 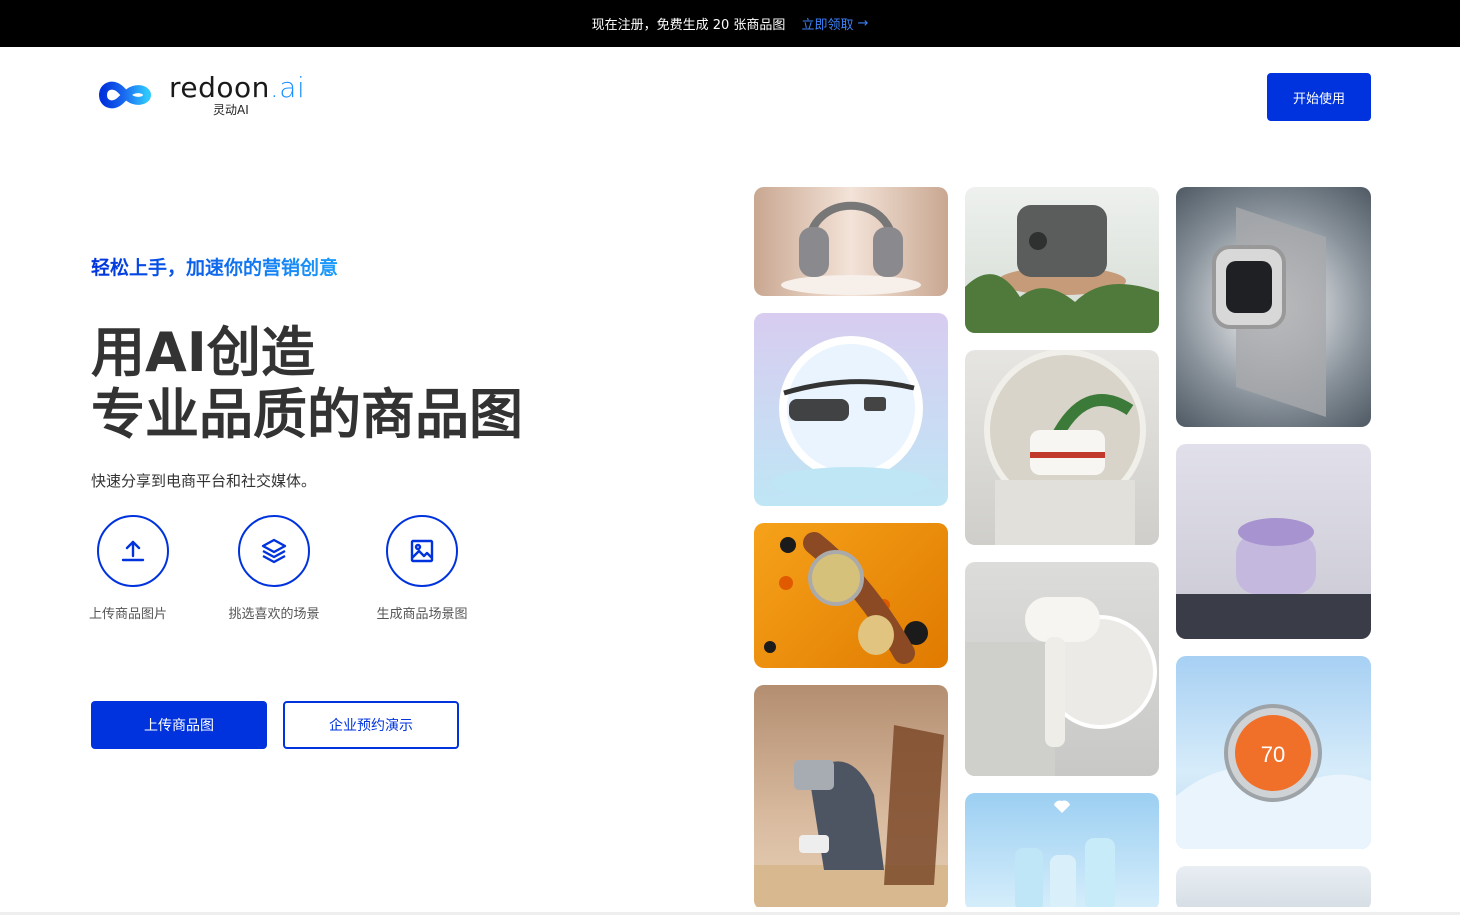 What do you see at coordinates (1062, 669) in the screenshot?
I see `hair-dryer-image` at bounding box center [1062, 669].